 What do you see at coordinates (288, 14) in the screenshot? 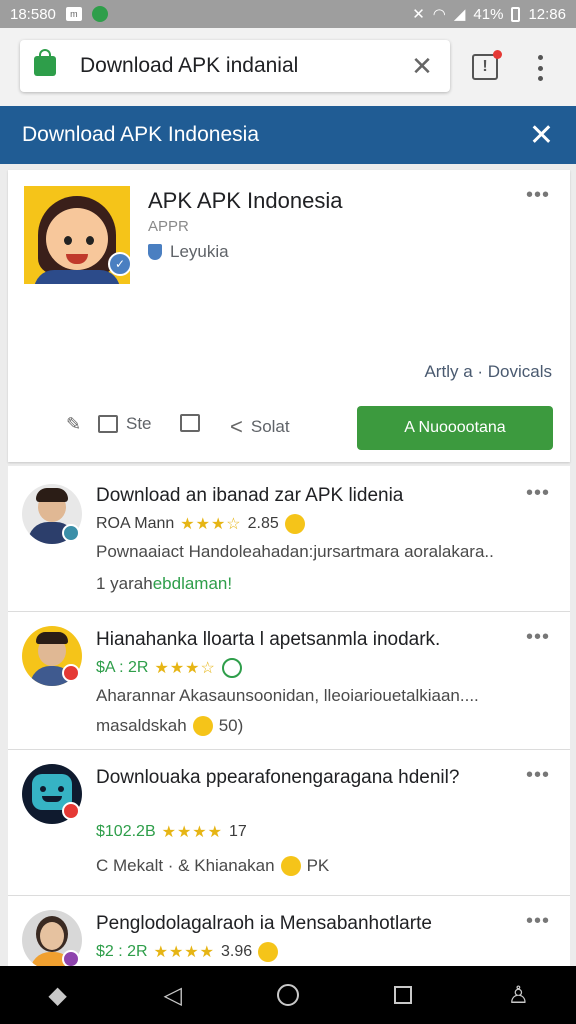
I see `status-bar: 18:580 m ✕ ◠ ◢ 41% 12:86` at bounding box center [288, 14].